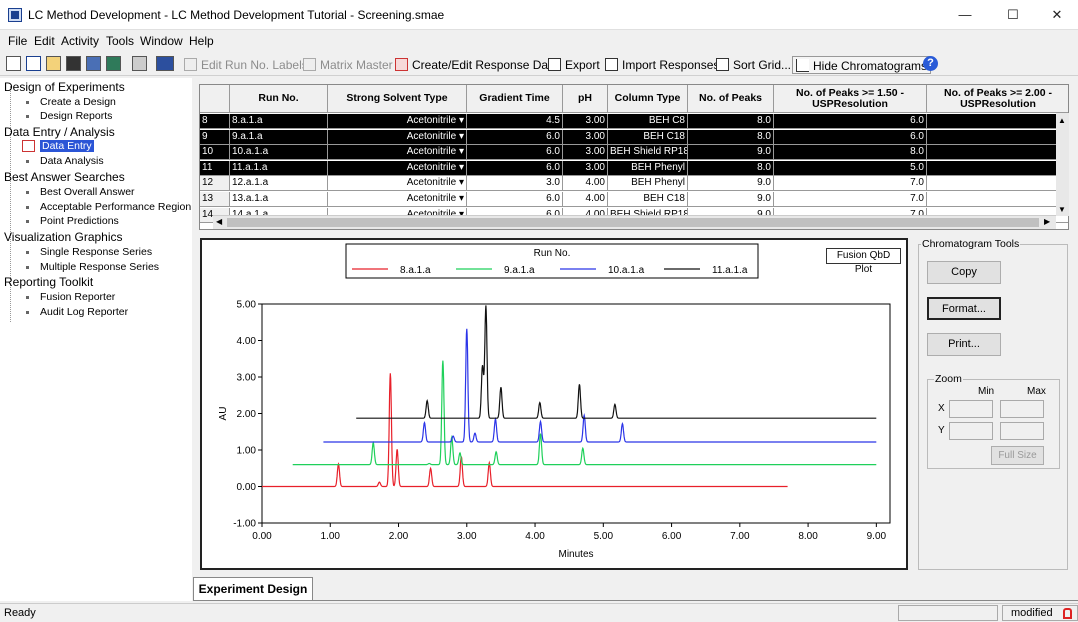 Image resolution: width=1078 pixels, height=622 pixels. Describe the element at coordinates (965, 15) in the screenshot. I see `minimize-button: —` at that location.